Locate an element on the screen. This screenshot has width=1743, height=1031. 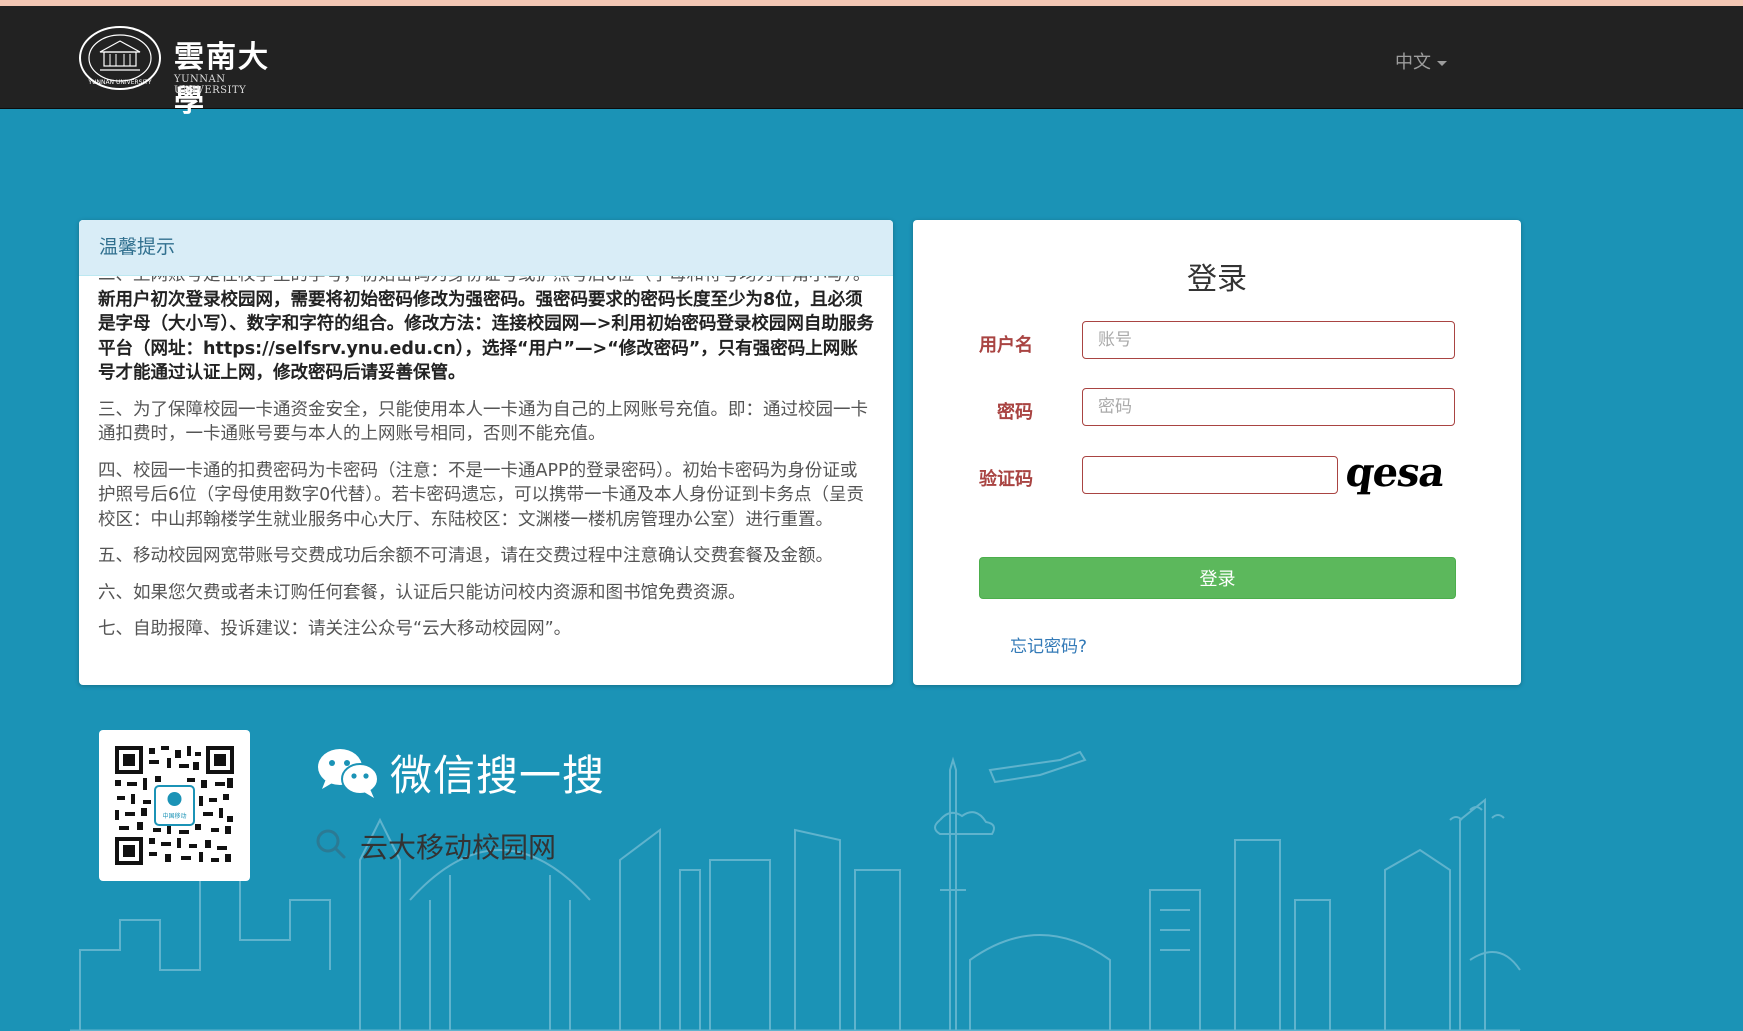
qr-code-card: 中国移动 is located at coordinates (174, 805).